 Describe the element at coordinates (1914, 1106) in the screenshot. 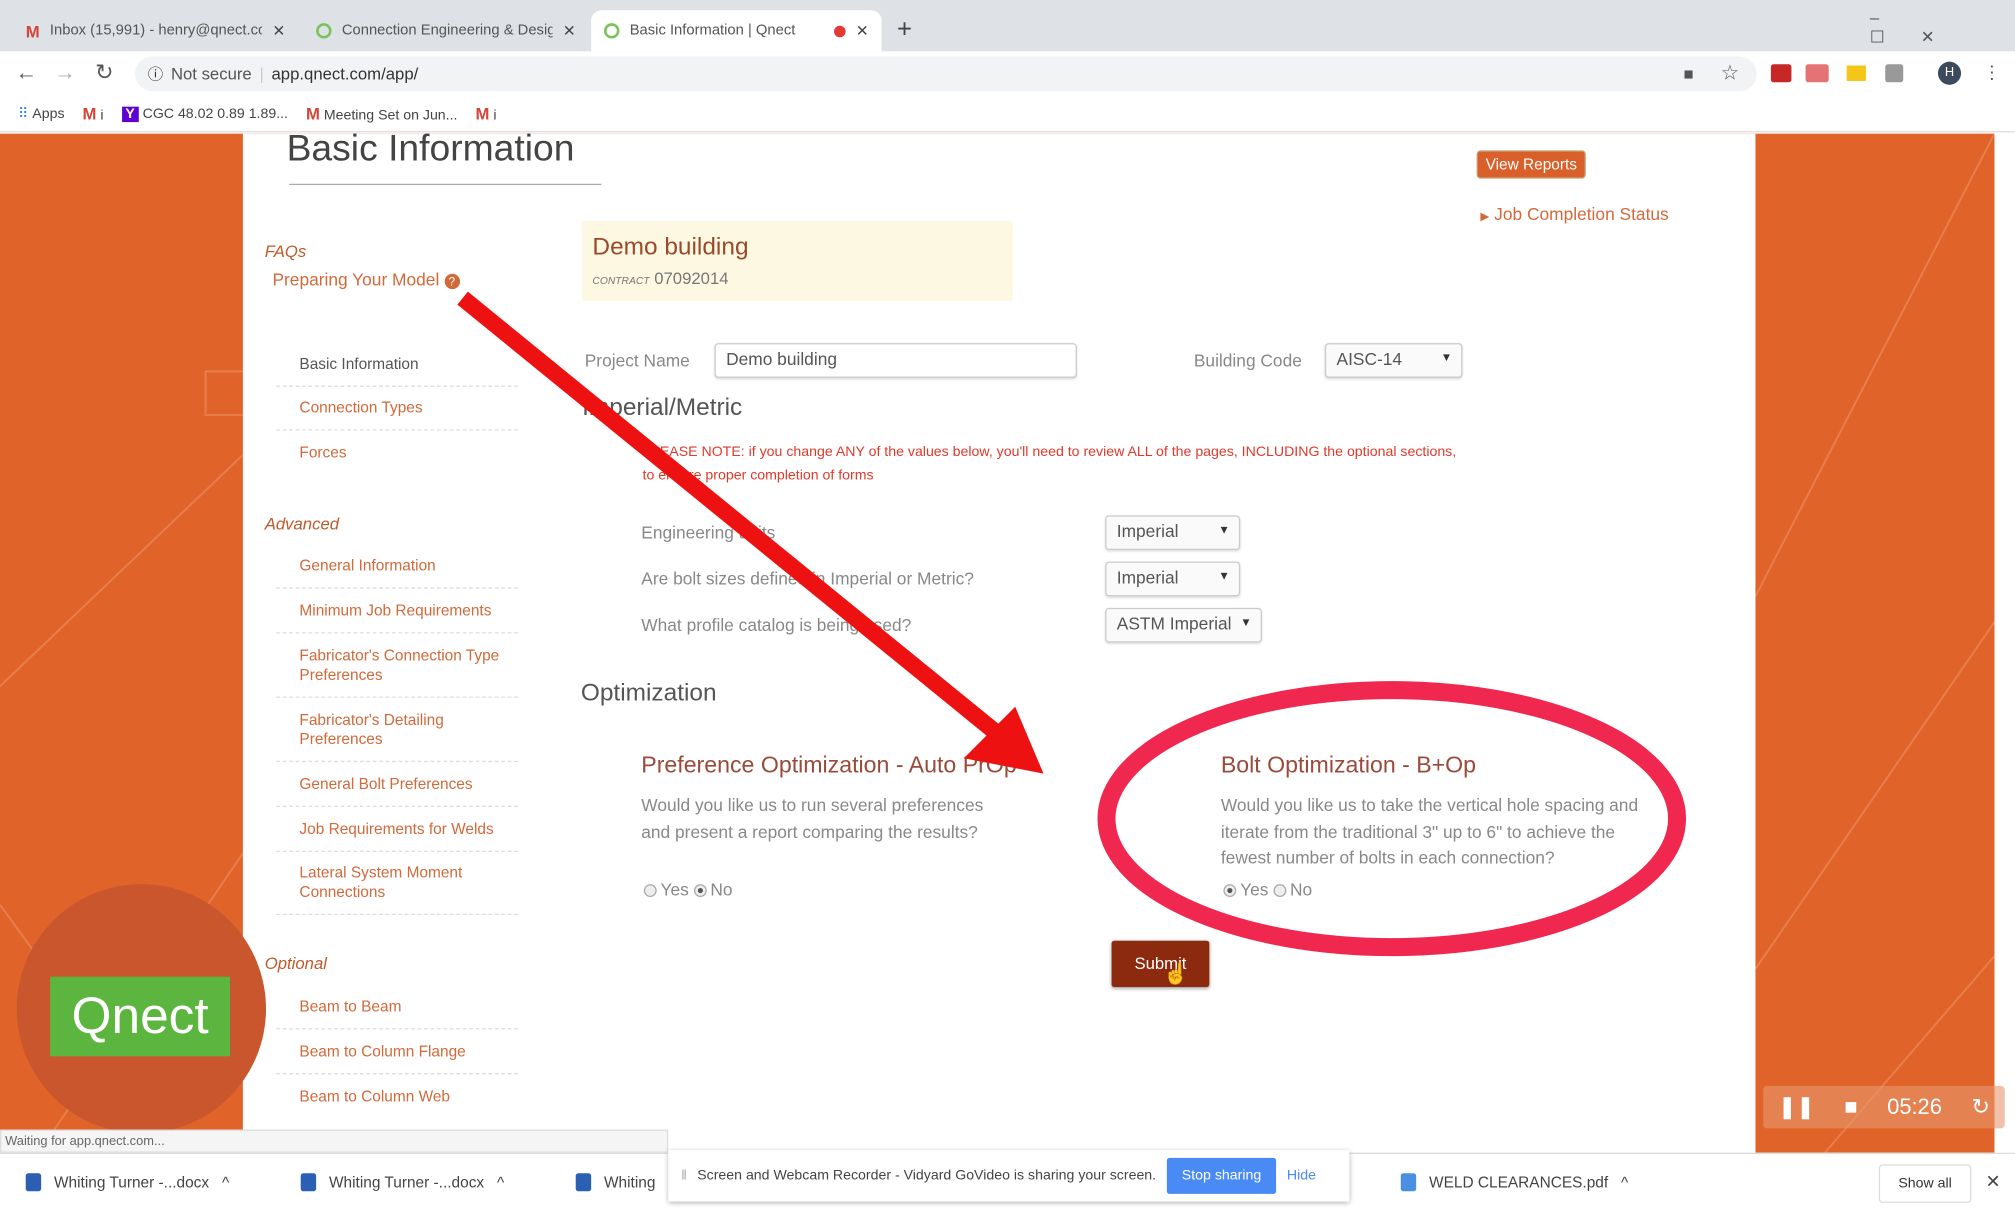

I see `recorder-time: 05:26` at that location.